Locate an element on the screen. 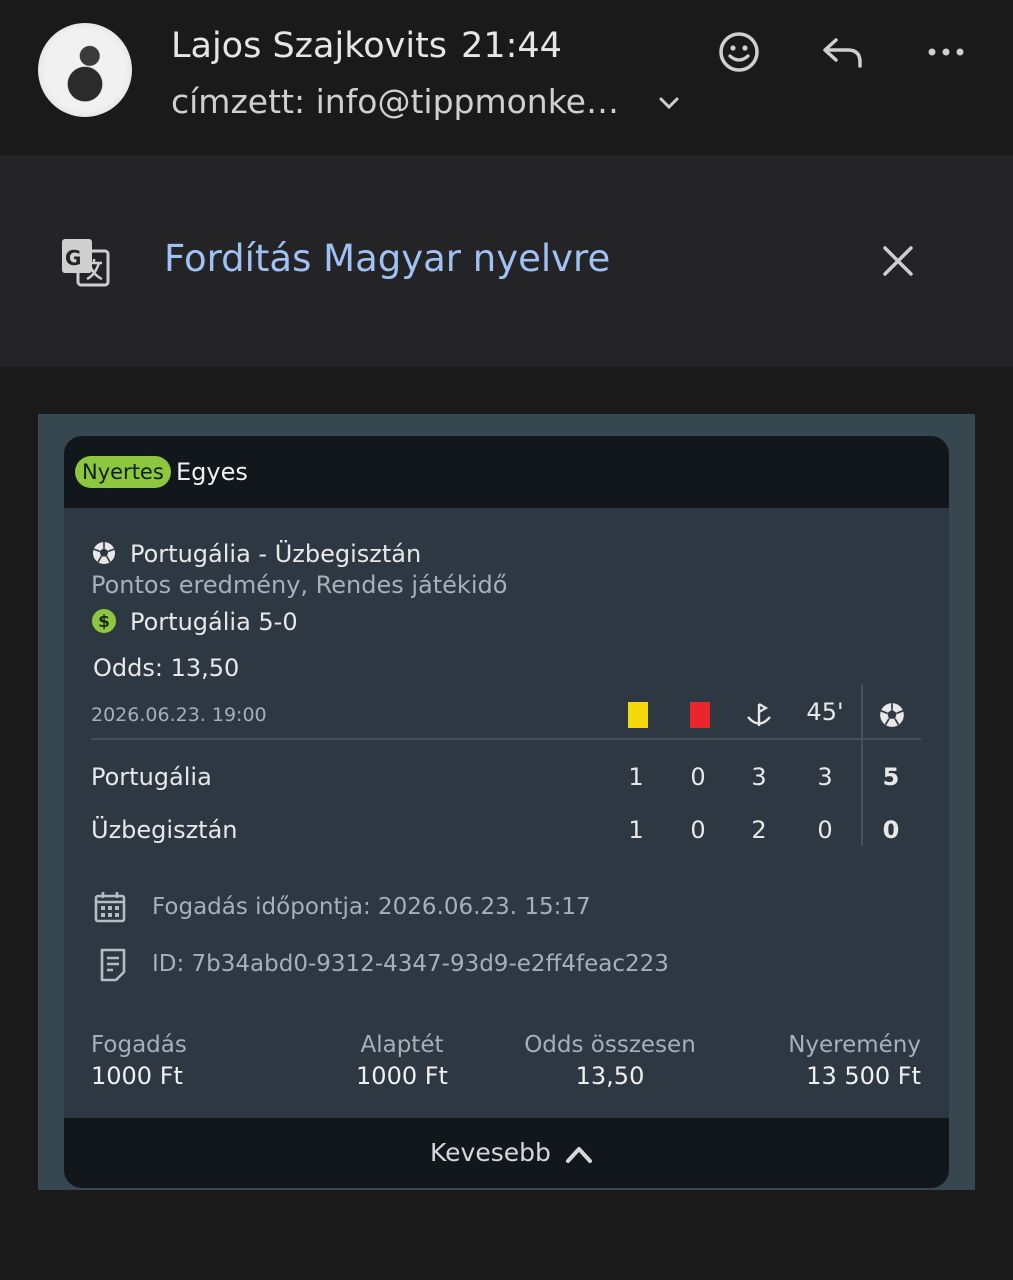 The height and width of the screenshot is (1280, 1013). away-red: 0 is located at coordinates (698, 830).